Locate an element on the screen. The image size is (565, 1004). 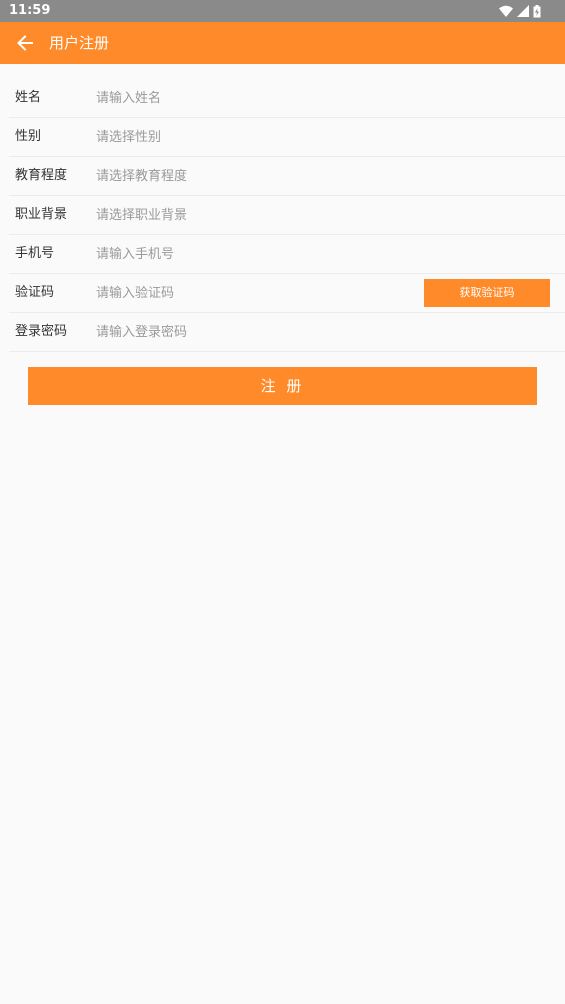
occupation-label: 职业背景 is located at coordinates (41, 214).